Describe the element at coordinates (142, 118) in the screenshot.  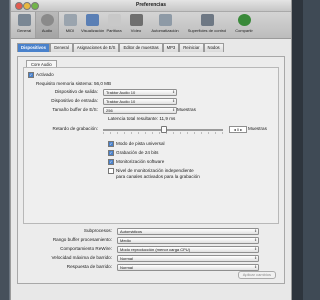
I see `latencia-label: Latencia total resultante: 11,9 ms` at that location.